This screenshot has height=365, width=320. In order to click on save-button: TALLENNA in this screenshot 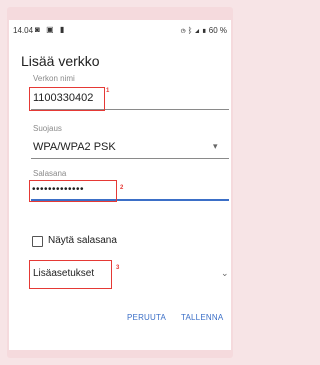, I will do `click(202, 317)`.